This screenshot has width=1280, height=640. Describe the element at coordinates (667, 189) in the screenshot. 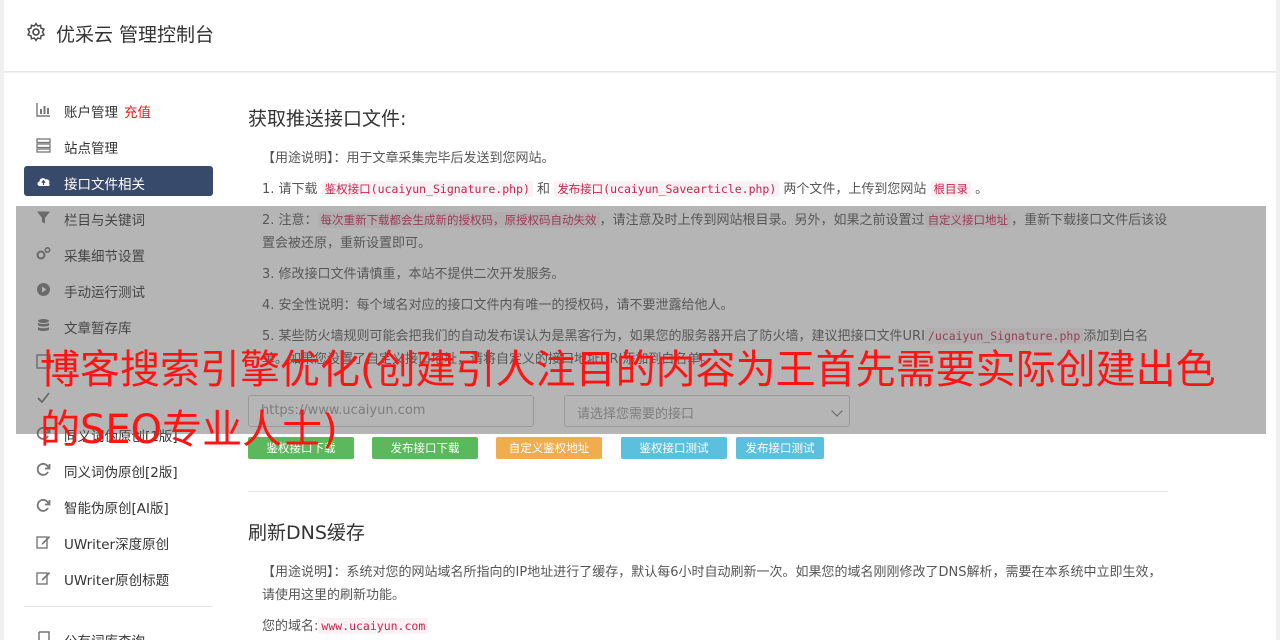

I see `code-publish-interface: 发布接口(ucaiyun_Savearticle.php)` at that location.